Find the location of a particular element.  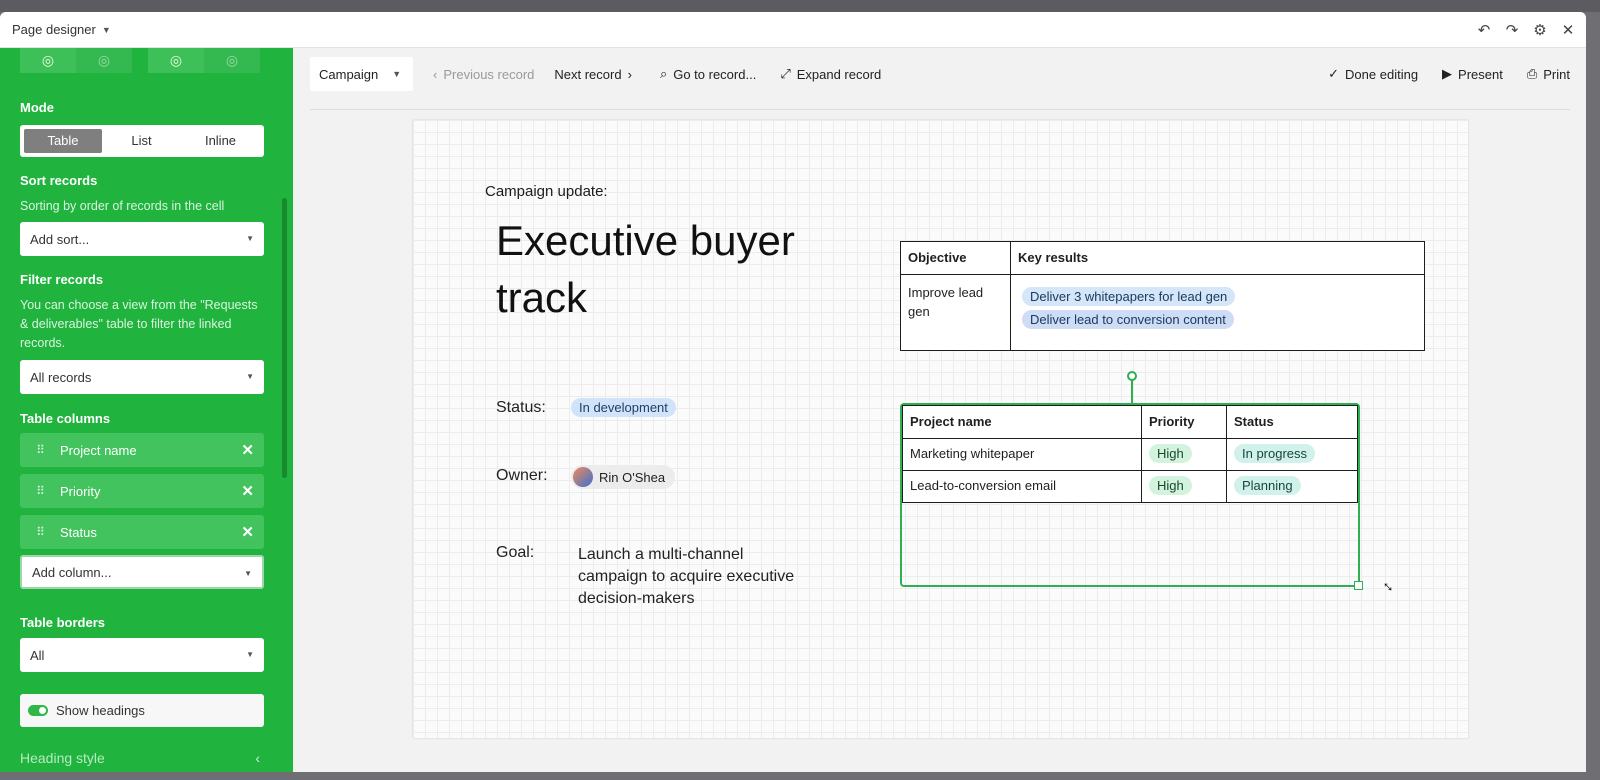

checkmark-icon: ✓ is located at coordinates (1334, 73).